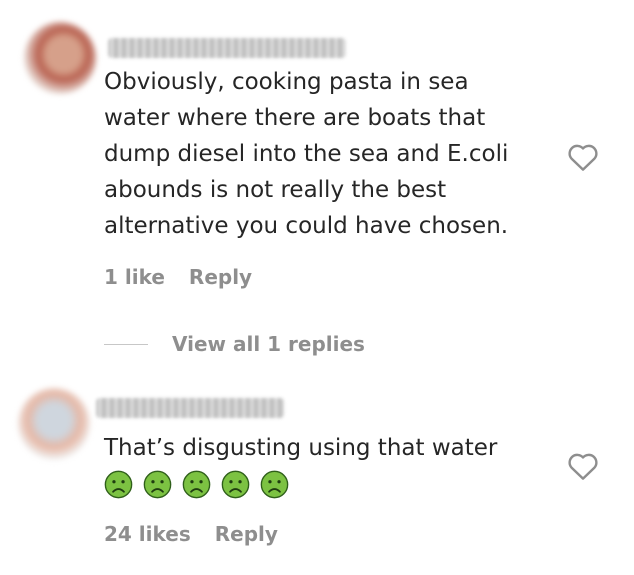 This screenshot has height=575, width=634. Describe the element at coordinates (268, 344) in the screenshot. I see `view-replies-label: View all 1 replies` at that location.